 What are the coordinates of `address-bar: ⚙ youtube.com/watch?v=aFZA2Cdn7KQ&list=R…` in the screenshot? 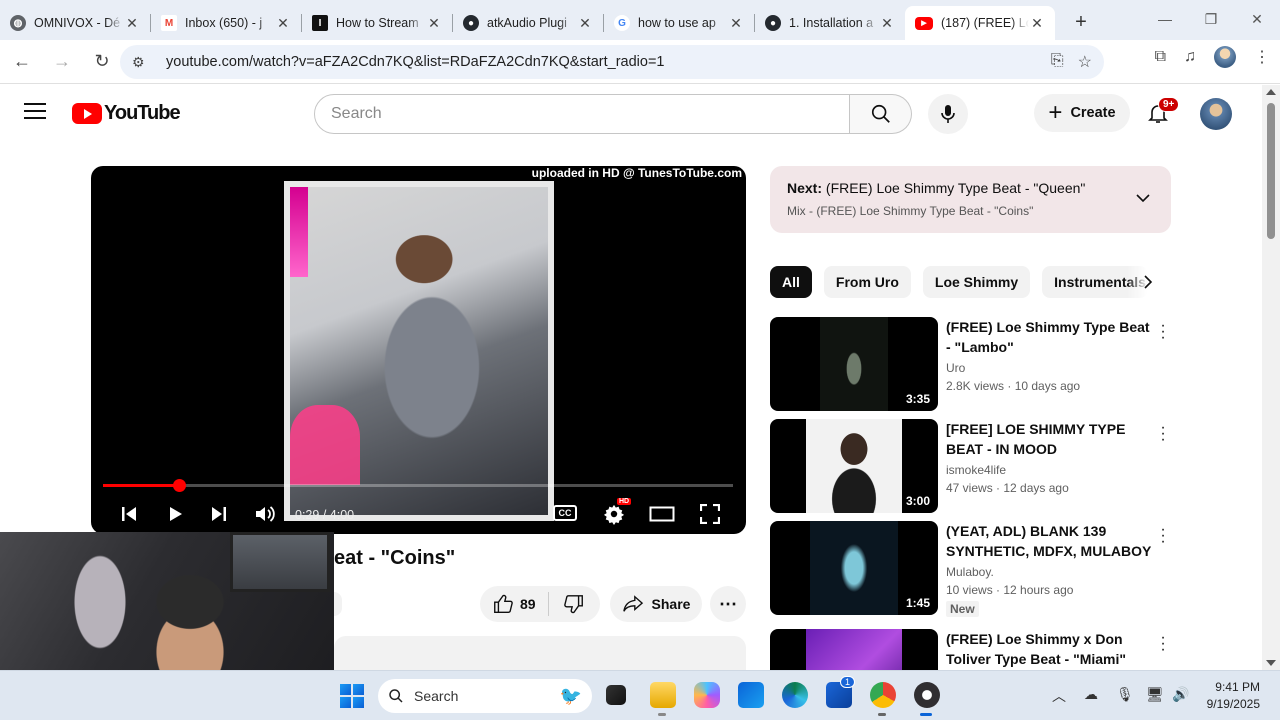 It's located at (612, 62).